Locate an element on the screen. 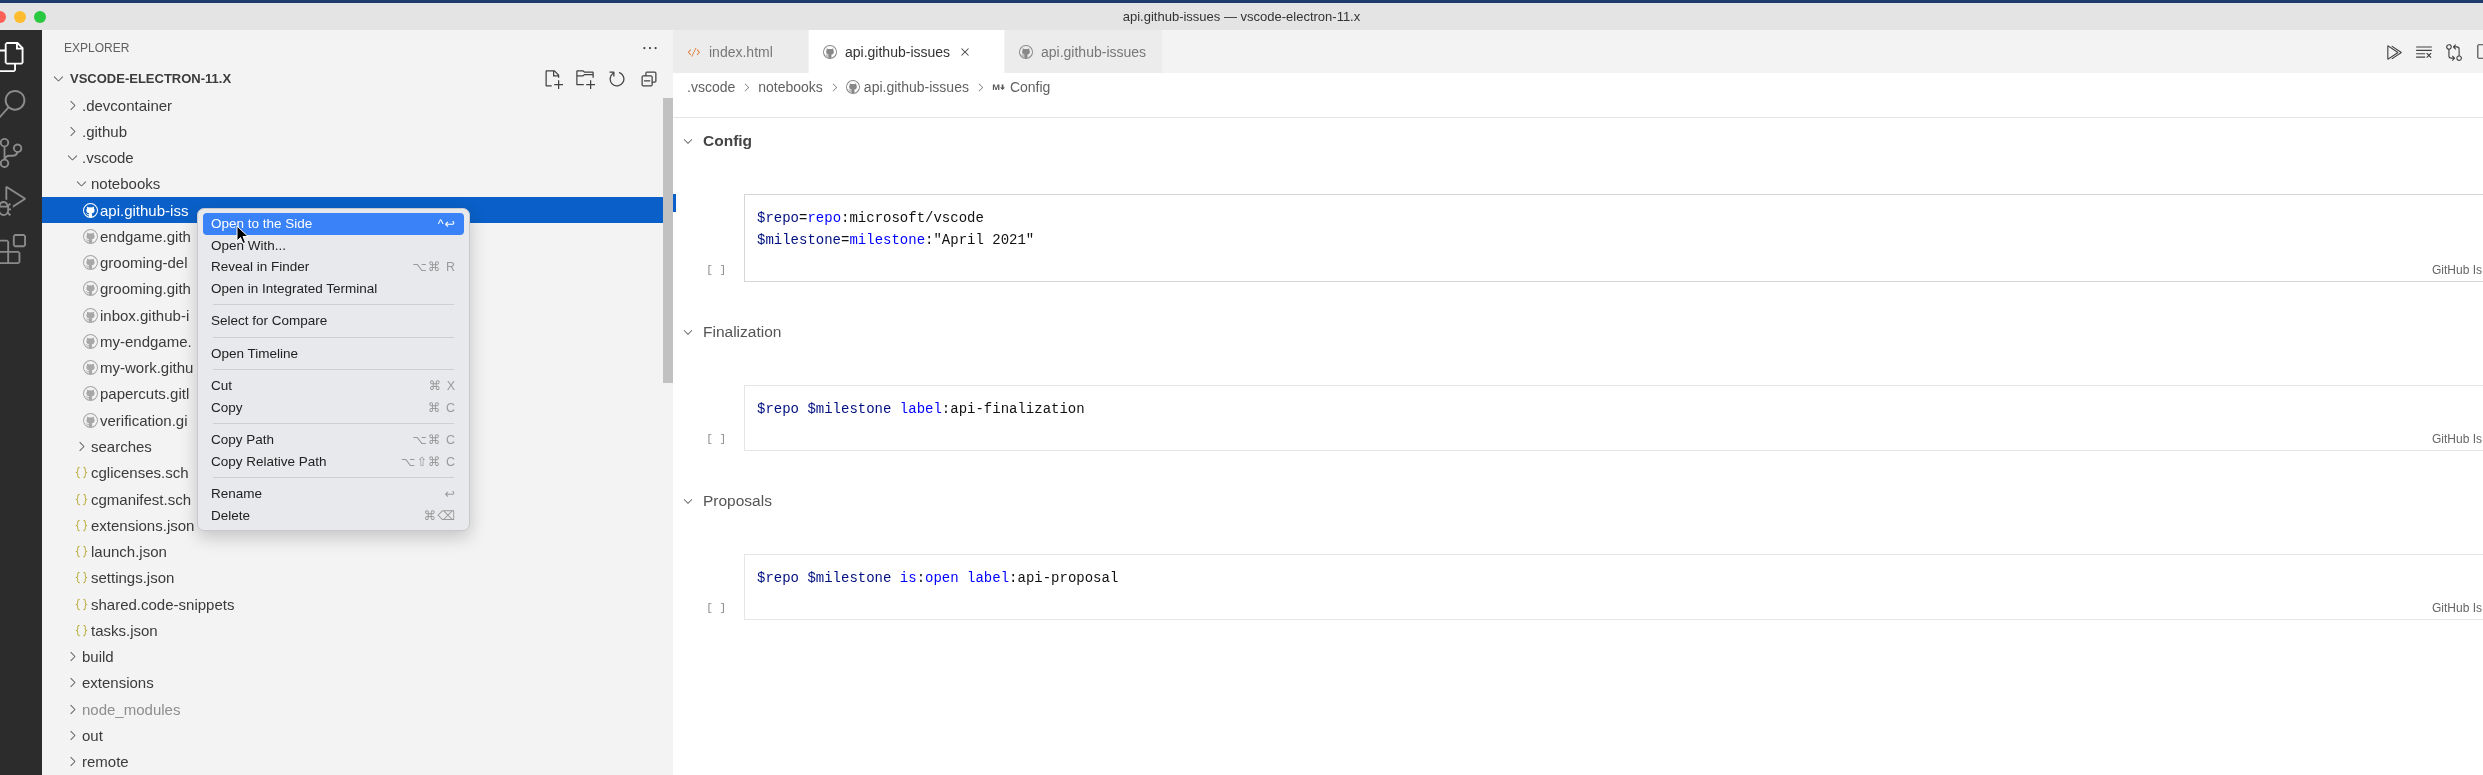 The image size is (2483, 775). tree-item: tasks.json is located at coordinates (124, 630).